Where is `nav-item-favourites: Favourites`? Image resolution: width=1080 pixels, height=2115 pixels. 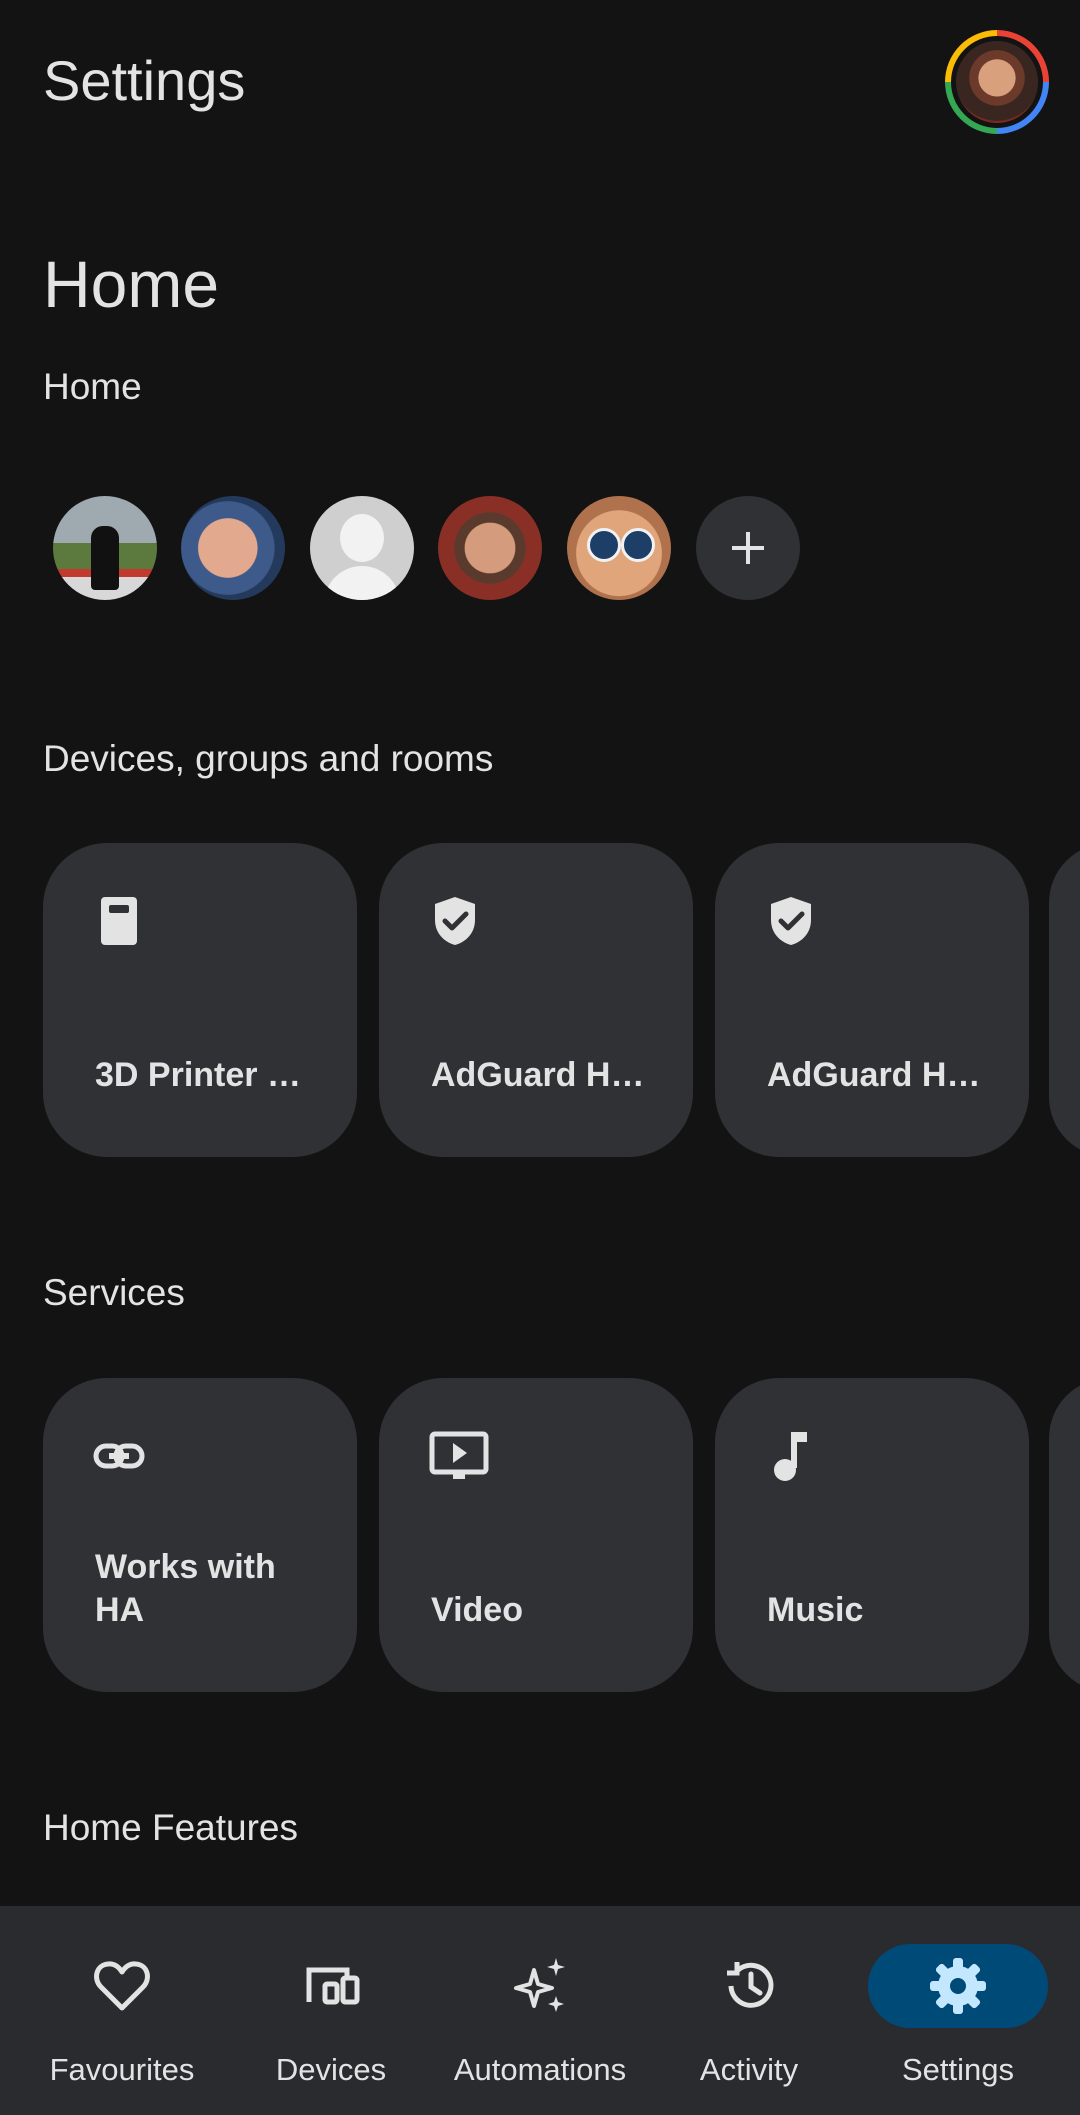 nav-item-favourites: Favourites is located at coordinates (122, 2010).